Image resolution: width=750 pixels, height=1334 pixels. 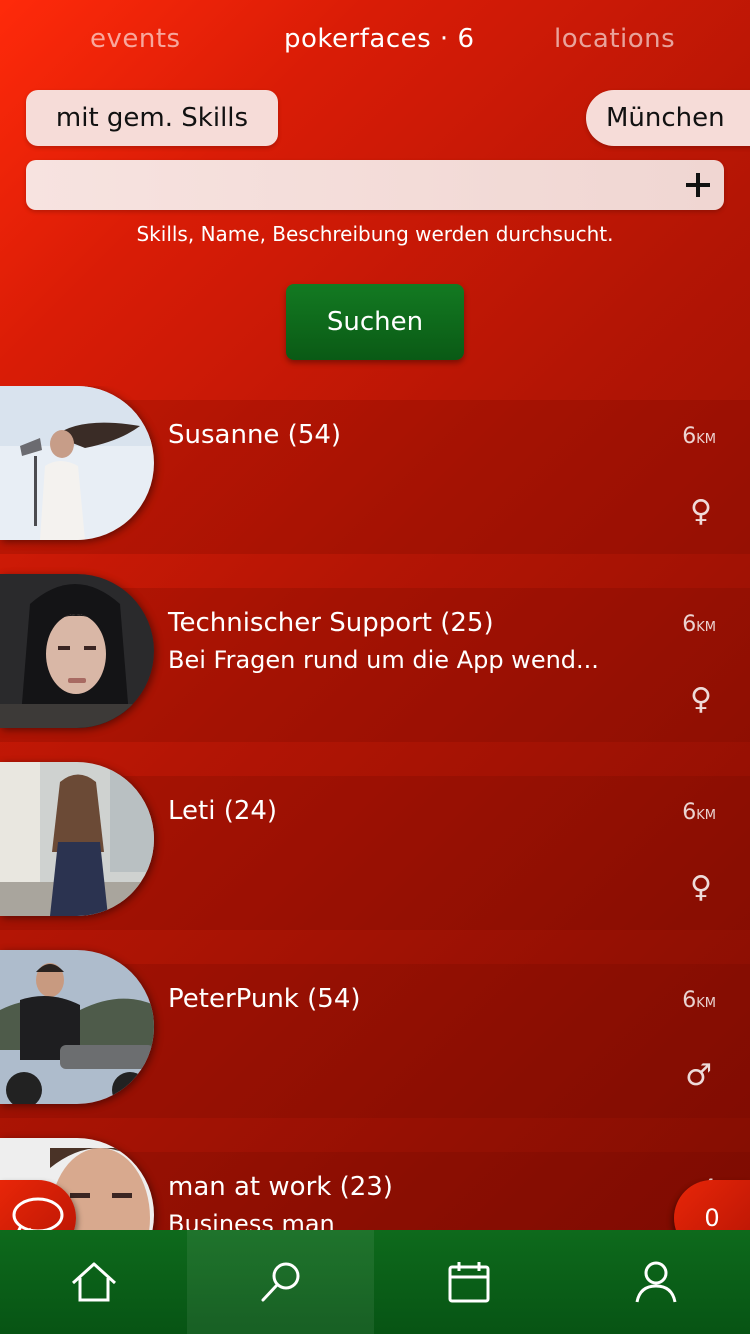 What do you see at coordinates (223, 811) in the screenshot?
I see `profile-name: Leti (24)` at bounding box center [223, 811].